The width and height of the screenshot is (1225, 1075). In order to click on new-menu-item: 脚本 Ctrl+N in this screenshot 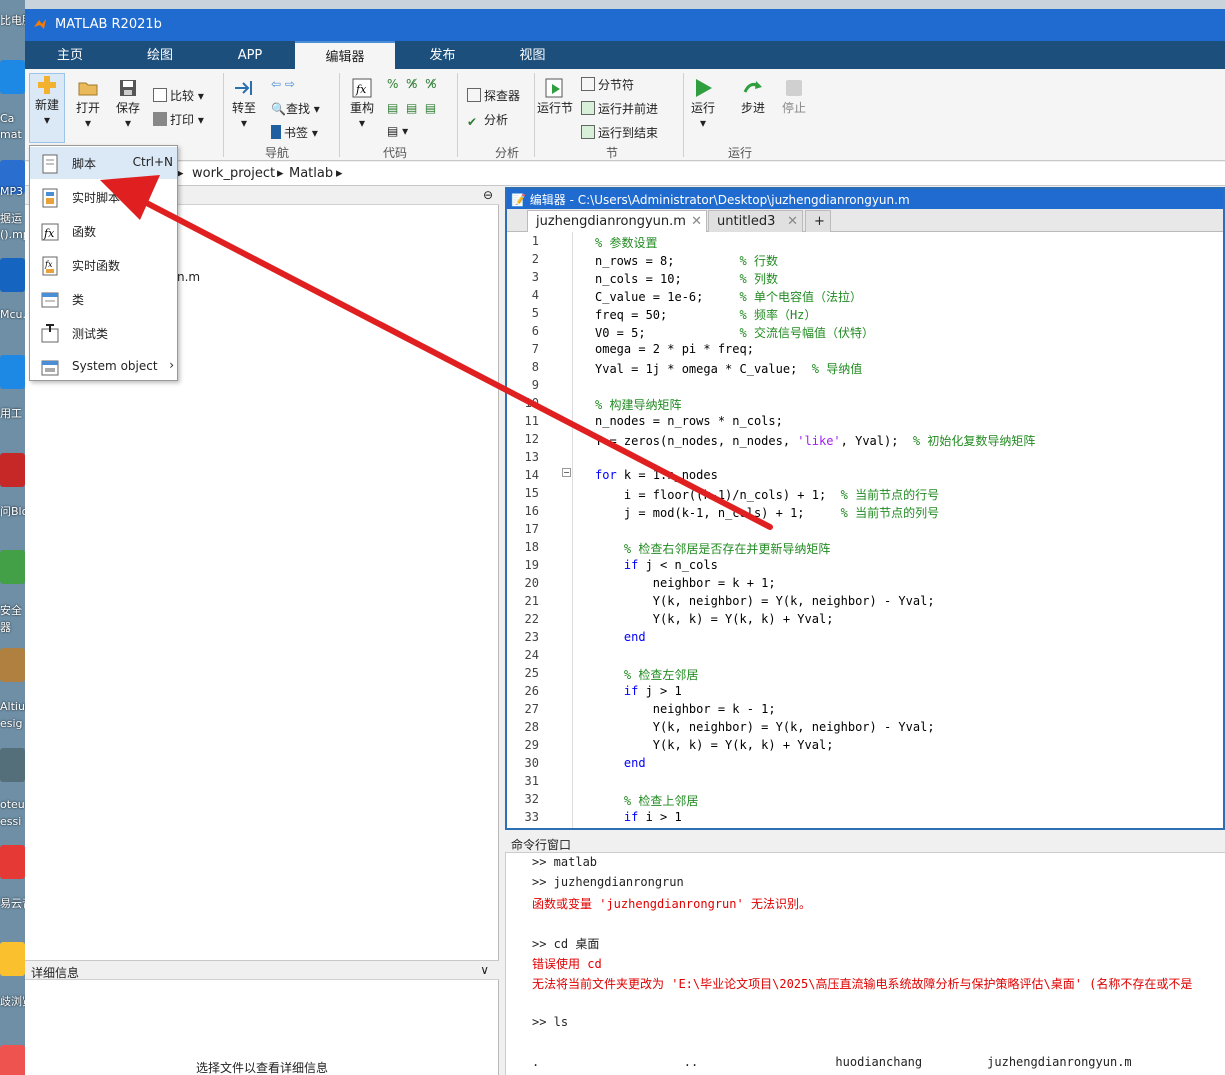, I will do `click(103, 163)`.